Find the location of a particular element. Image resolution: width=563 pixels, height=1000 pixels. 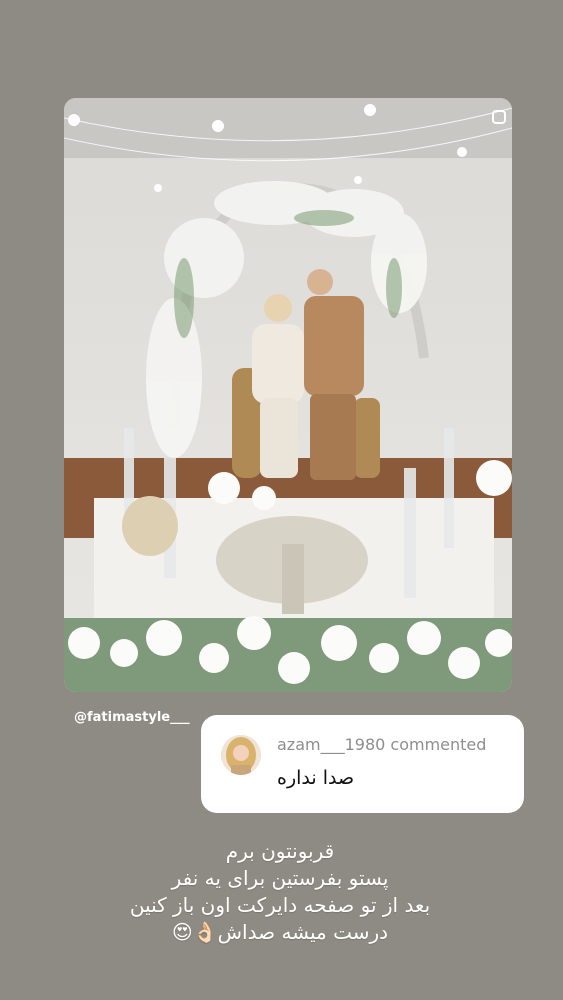

caption-line: پستو بفرستین برای یه نفر is located at coordinates (280, 878).